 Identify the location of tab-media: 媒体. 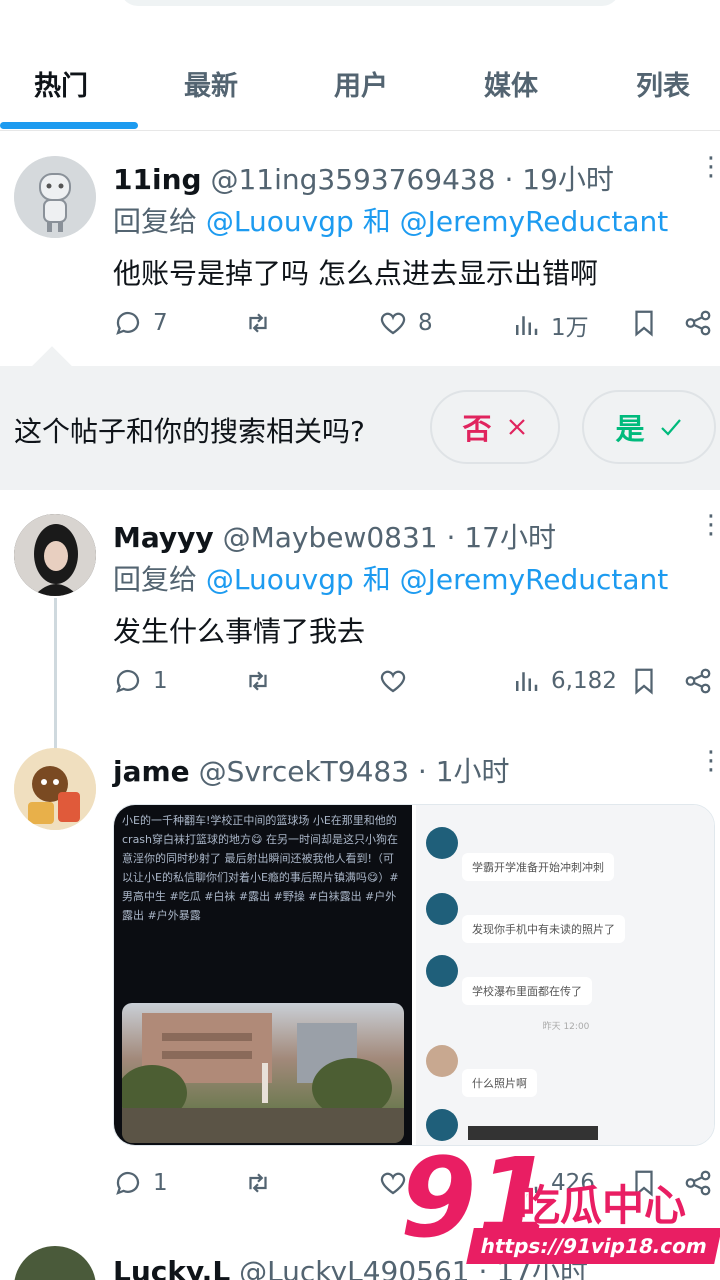
(511, 83).